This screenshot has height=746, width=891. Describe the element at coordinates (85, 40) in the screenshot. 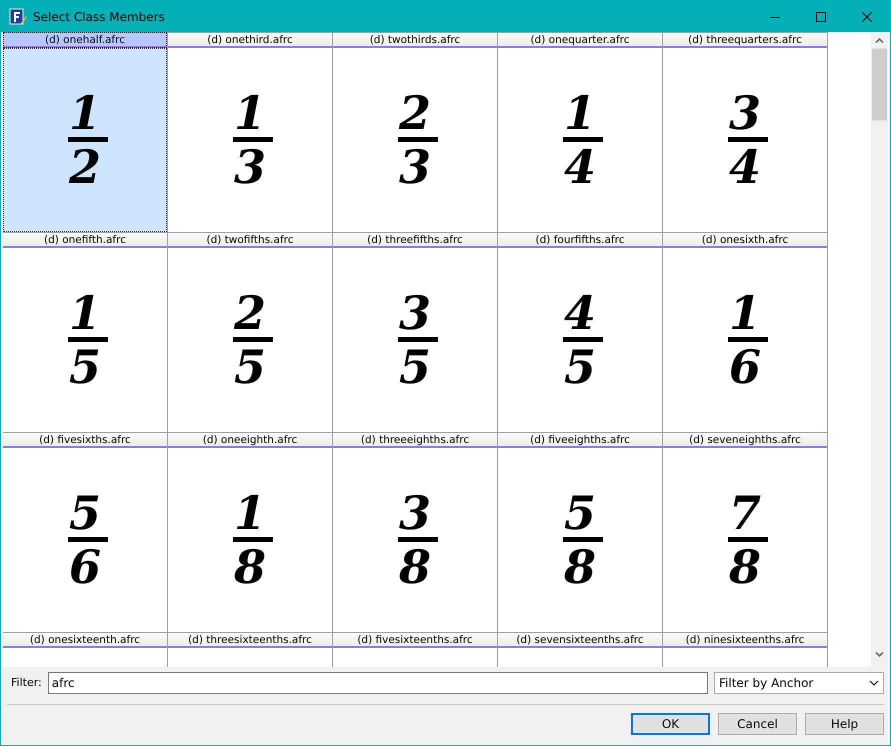

I see `item-label: (d) onehalf.afrc` at that location.